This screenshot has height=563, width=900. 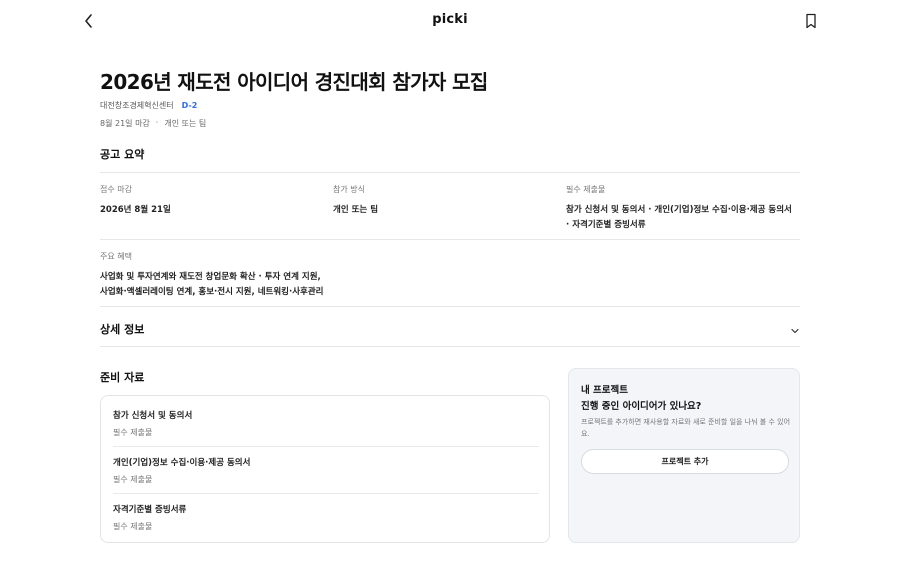 I want to click on summary-label: 접수 마감, so click(x=116, y=189).